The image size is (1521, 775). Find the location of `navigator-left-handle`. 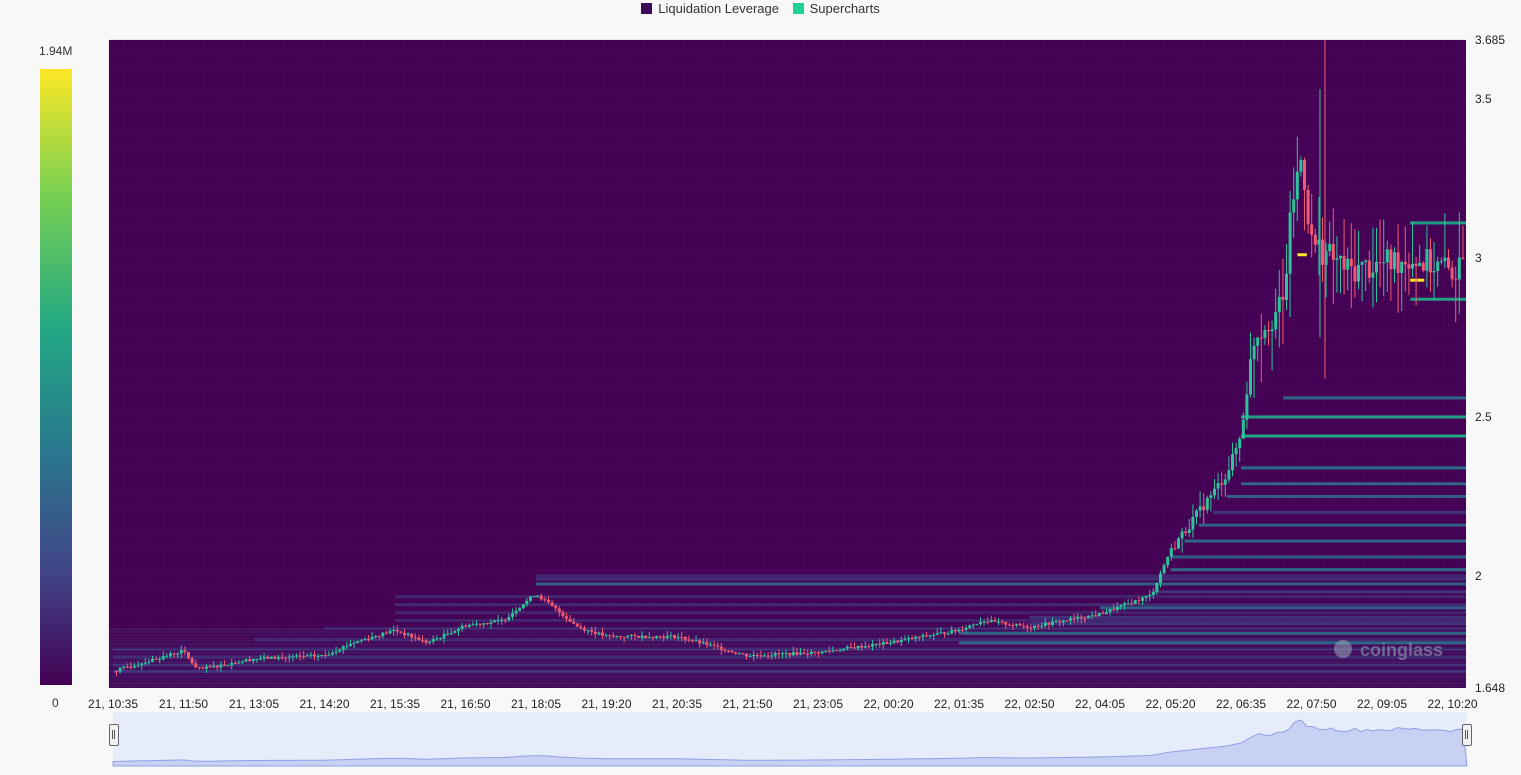

navigator-left-handle is located at coordinates (114, 735).